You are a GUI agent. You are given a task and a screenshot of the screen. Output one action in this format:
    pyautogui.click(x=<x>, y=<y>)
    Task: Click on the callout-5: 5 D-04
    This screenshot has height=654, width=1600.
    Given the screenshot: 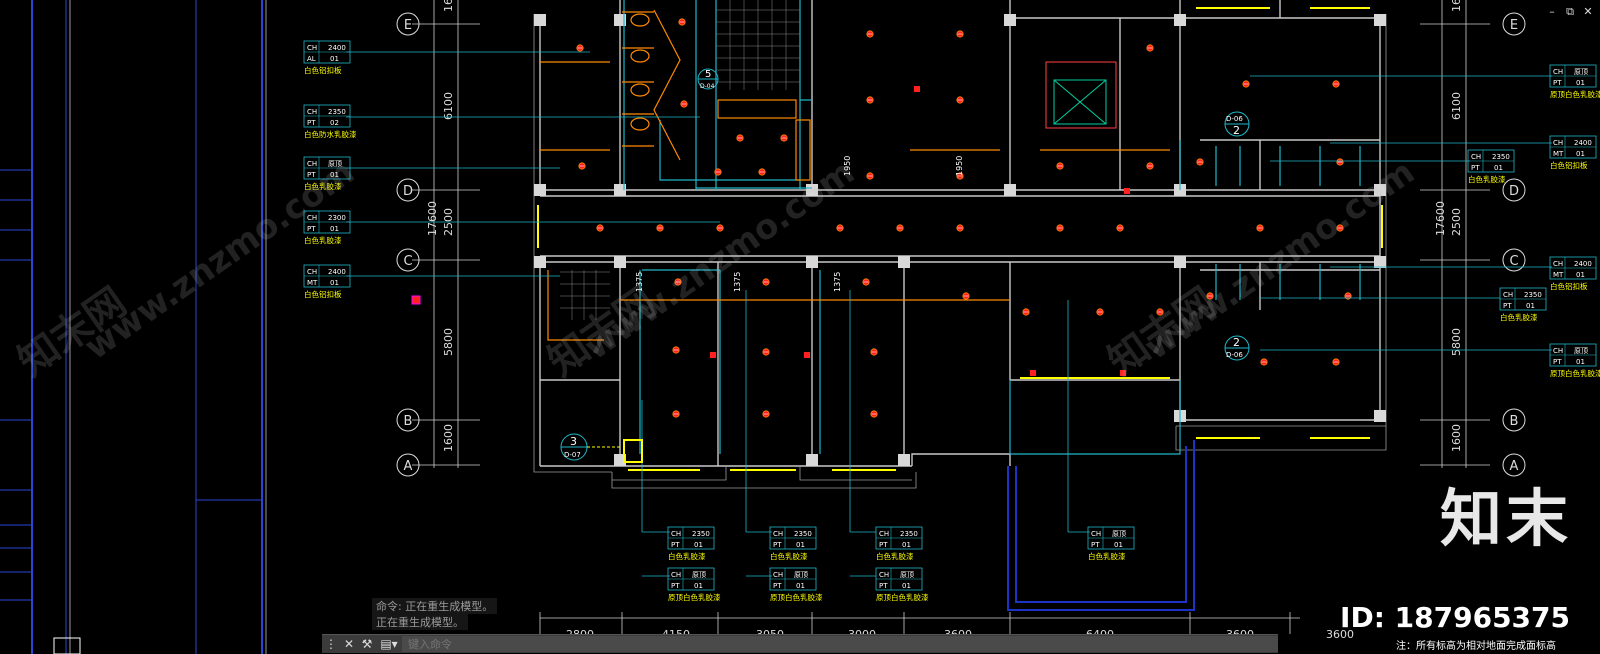 What is the action you would take?
    pyautogui.click(x=708, y=79)
    